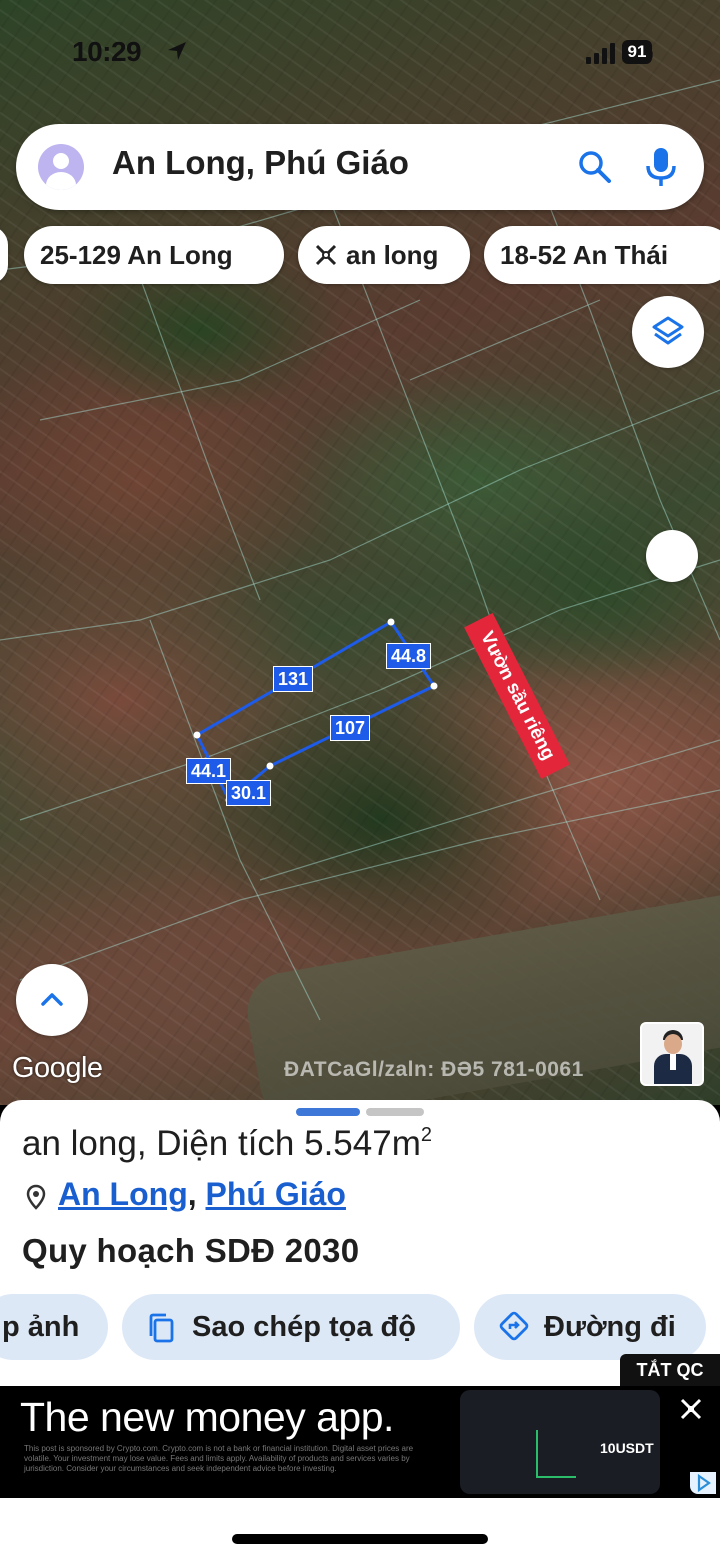  What do you see at coordinates (161, 1328) in the screenshot?
I see `copy-icon` at bounding box center [161, 1328].